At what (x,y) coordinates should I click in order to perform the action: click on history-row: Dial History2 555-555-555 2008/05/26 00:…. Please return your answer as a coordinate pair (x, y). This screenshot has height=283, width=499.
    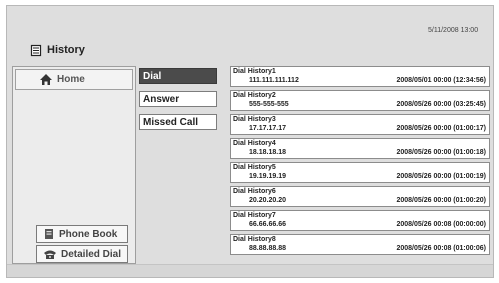
    Looking at the image, I should click on (360, 100).